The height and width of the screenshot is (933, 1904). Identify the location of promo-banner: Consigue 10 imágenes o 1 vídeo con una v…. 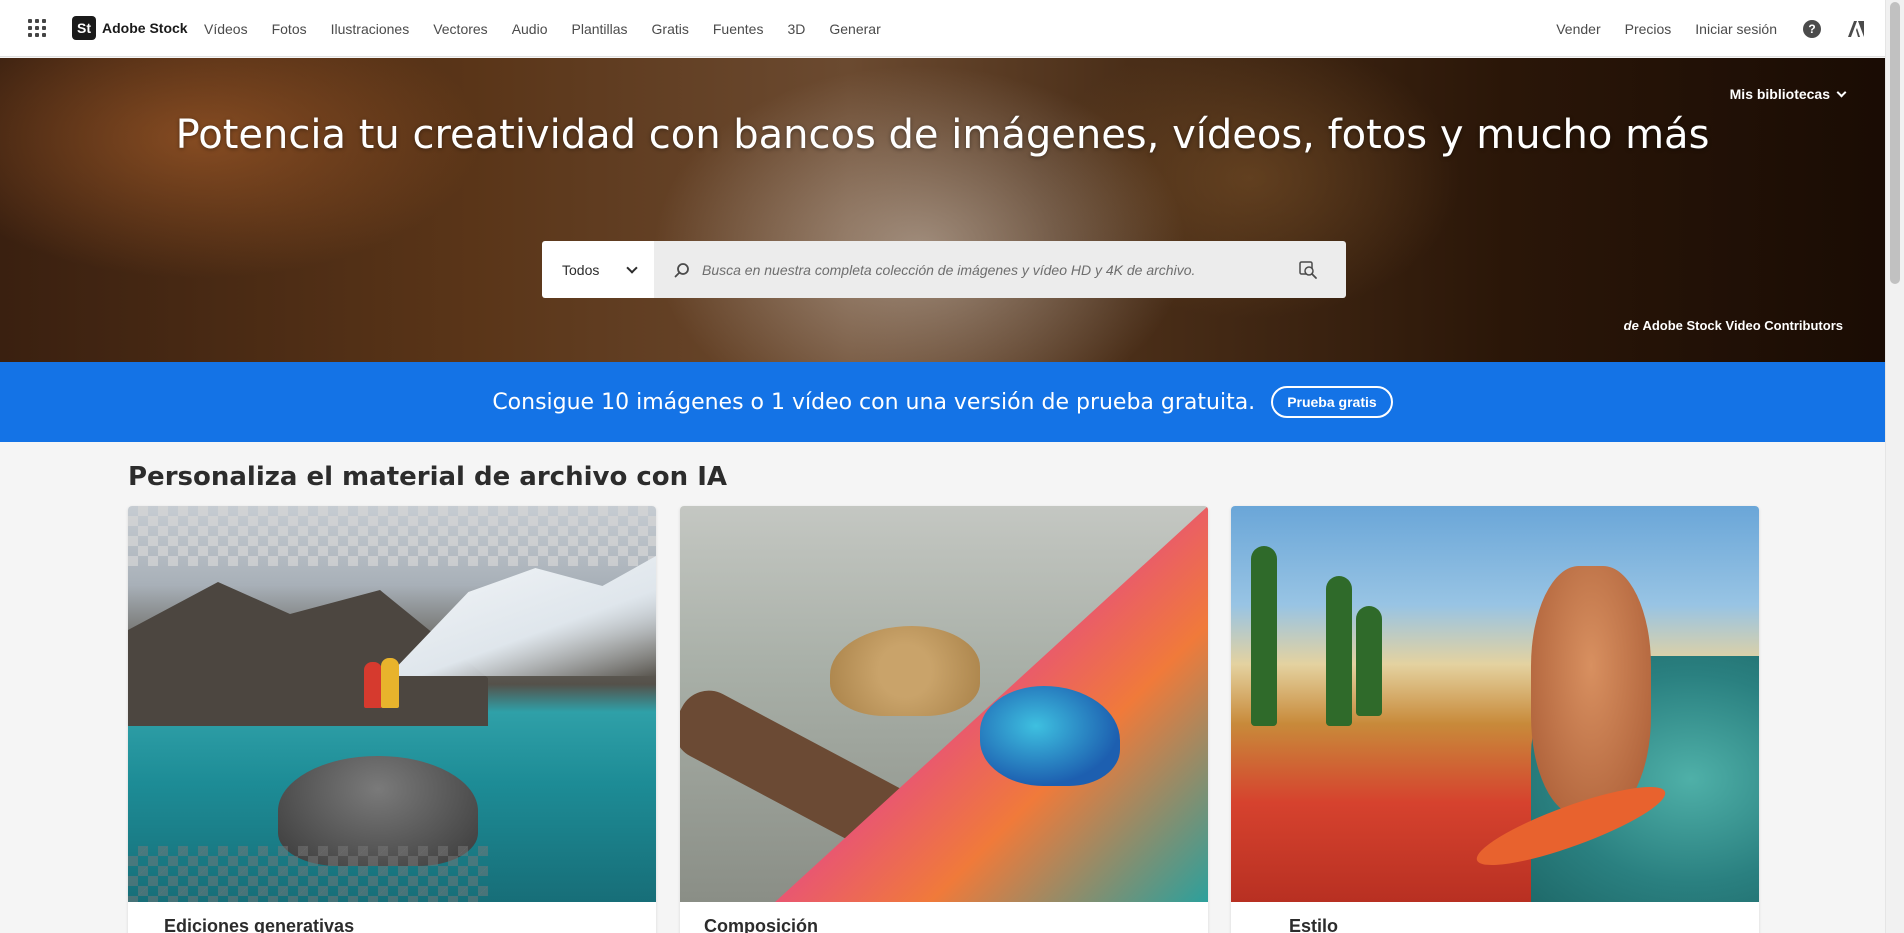
(942, 402).